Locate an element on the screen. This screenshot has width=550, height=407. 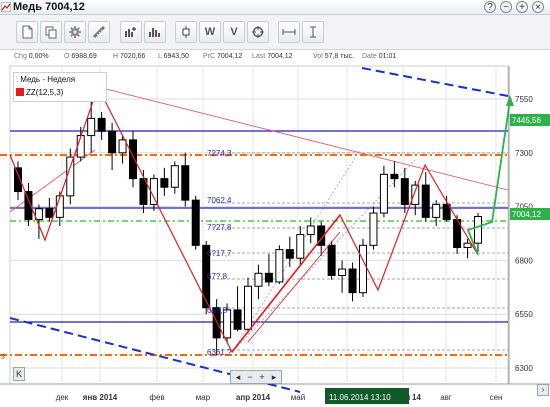
scroll-forward-button: ▸ is located at coordinates (274, 377).